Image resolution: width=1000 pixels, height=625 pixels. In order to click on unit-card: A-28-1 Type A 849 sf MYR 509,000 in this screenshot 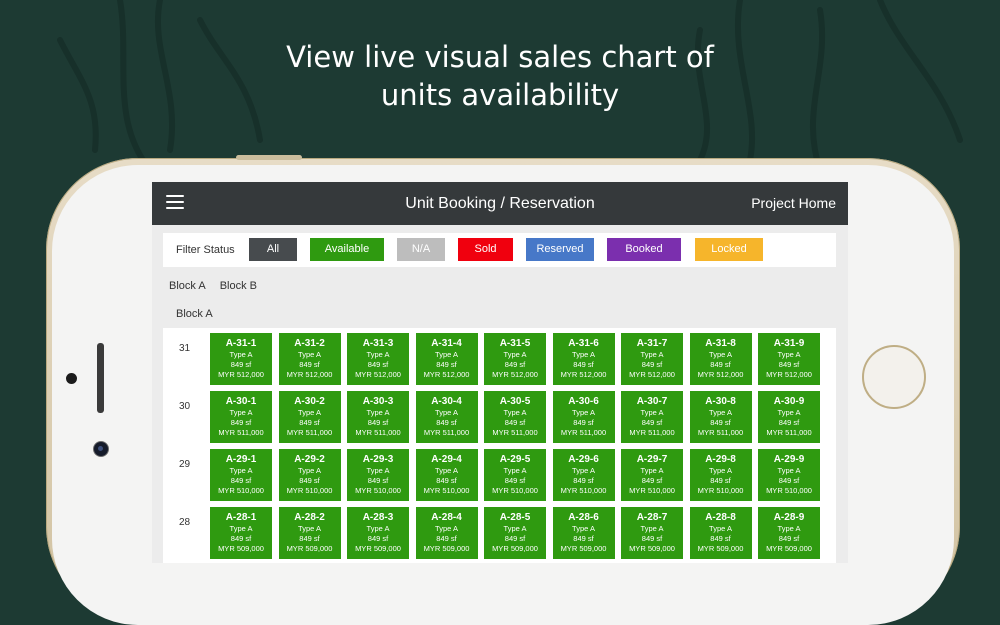, I will do `click(241, 533)`.